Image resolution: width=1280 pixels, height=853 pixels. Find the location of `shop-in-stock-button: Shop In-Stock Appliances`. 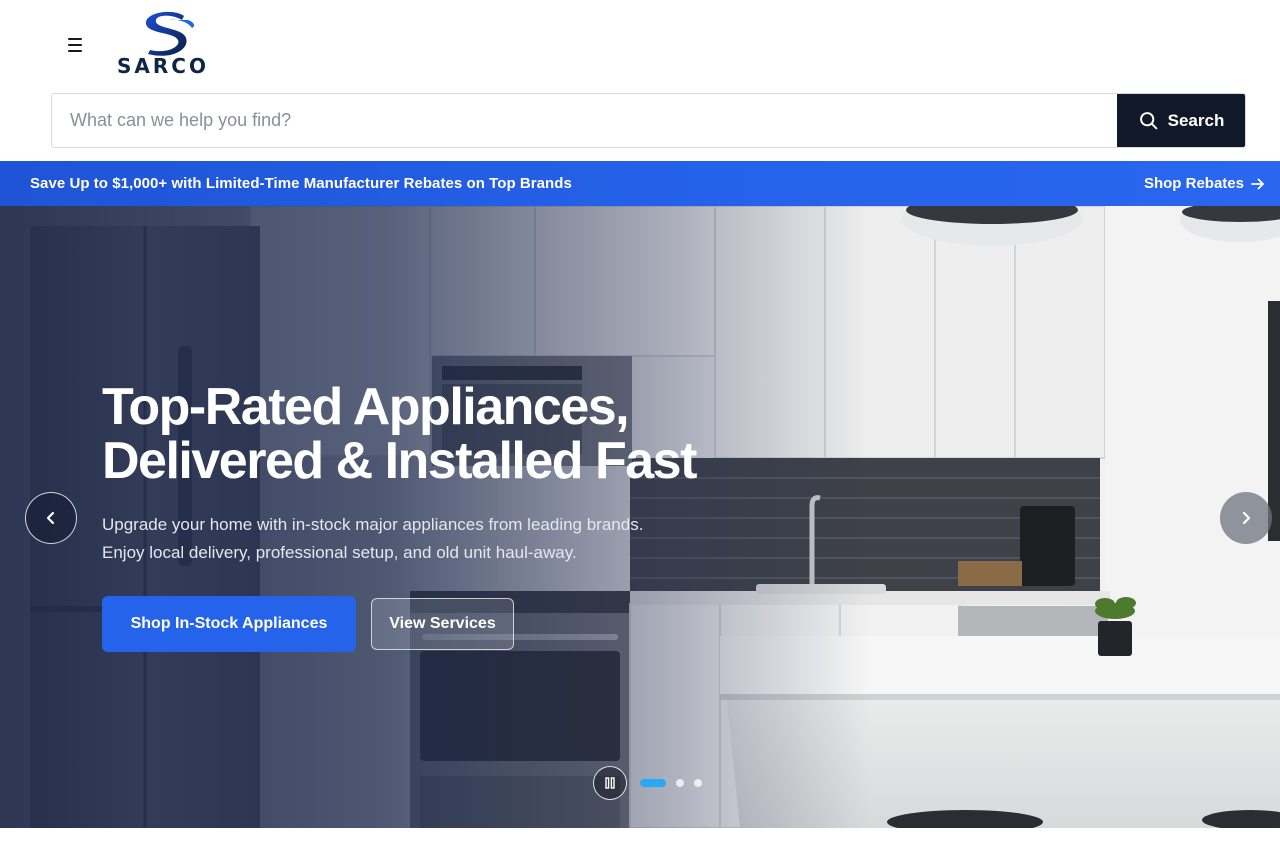

shop-in-stock-button: Shop In-Stock Appliances is located at coordinates (229, 624).